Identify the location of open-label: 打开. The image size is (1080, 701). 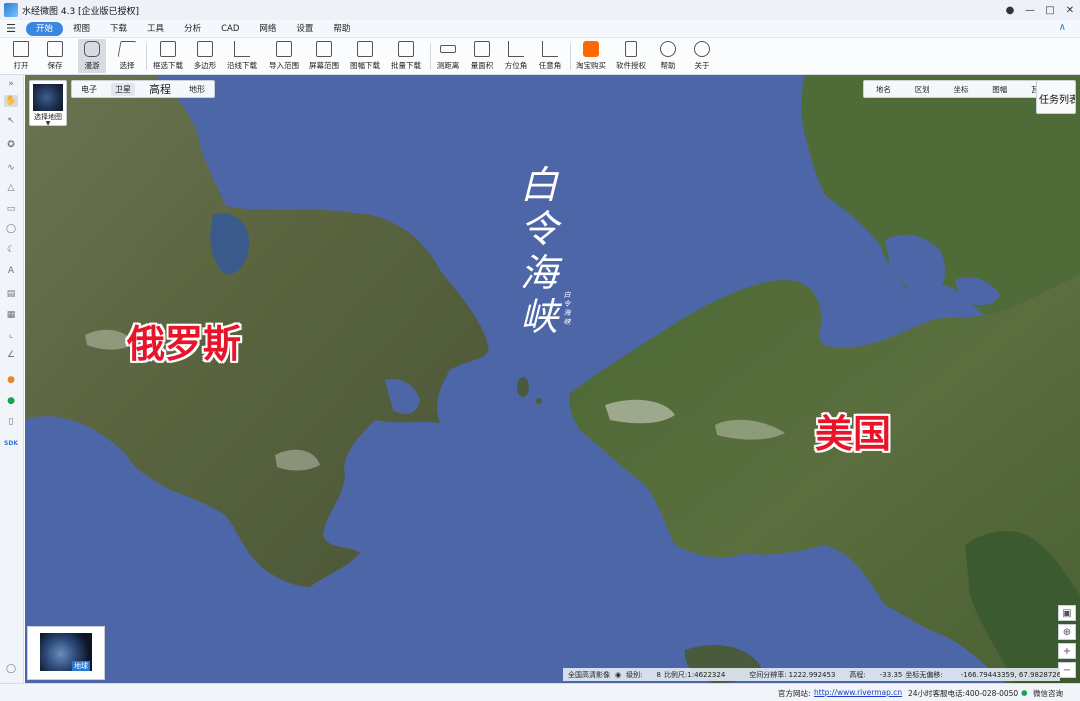
(21, 65).